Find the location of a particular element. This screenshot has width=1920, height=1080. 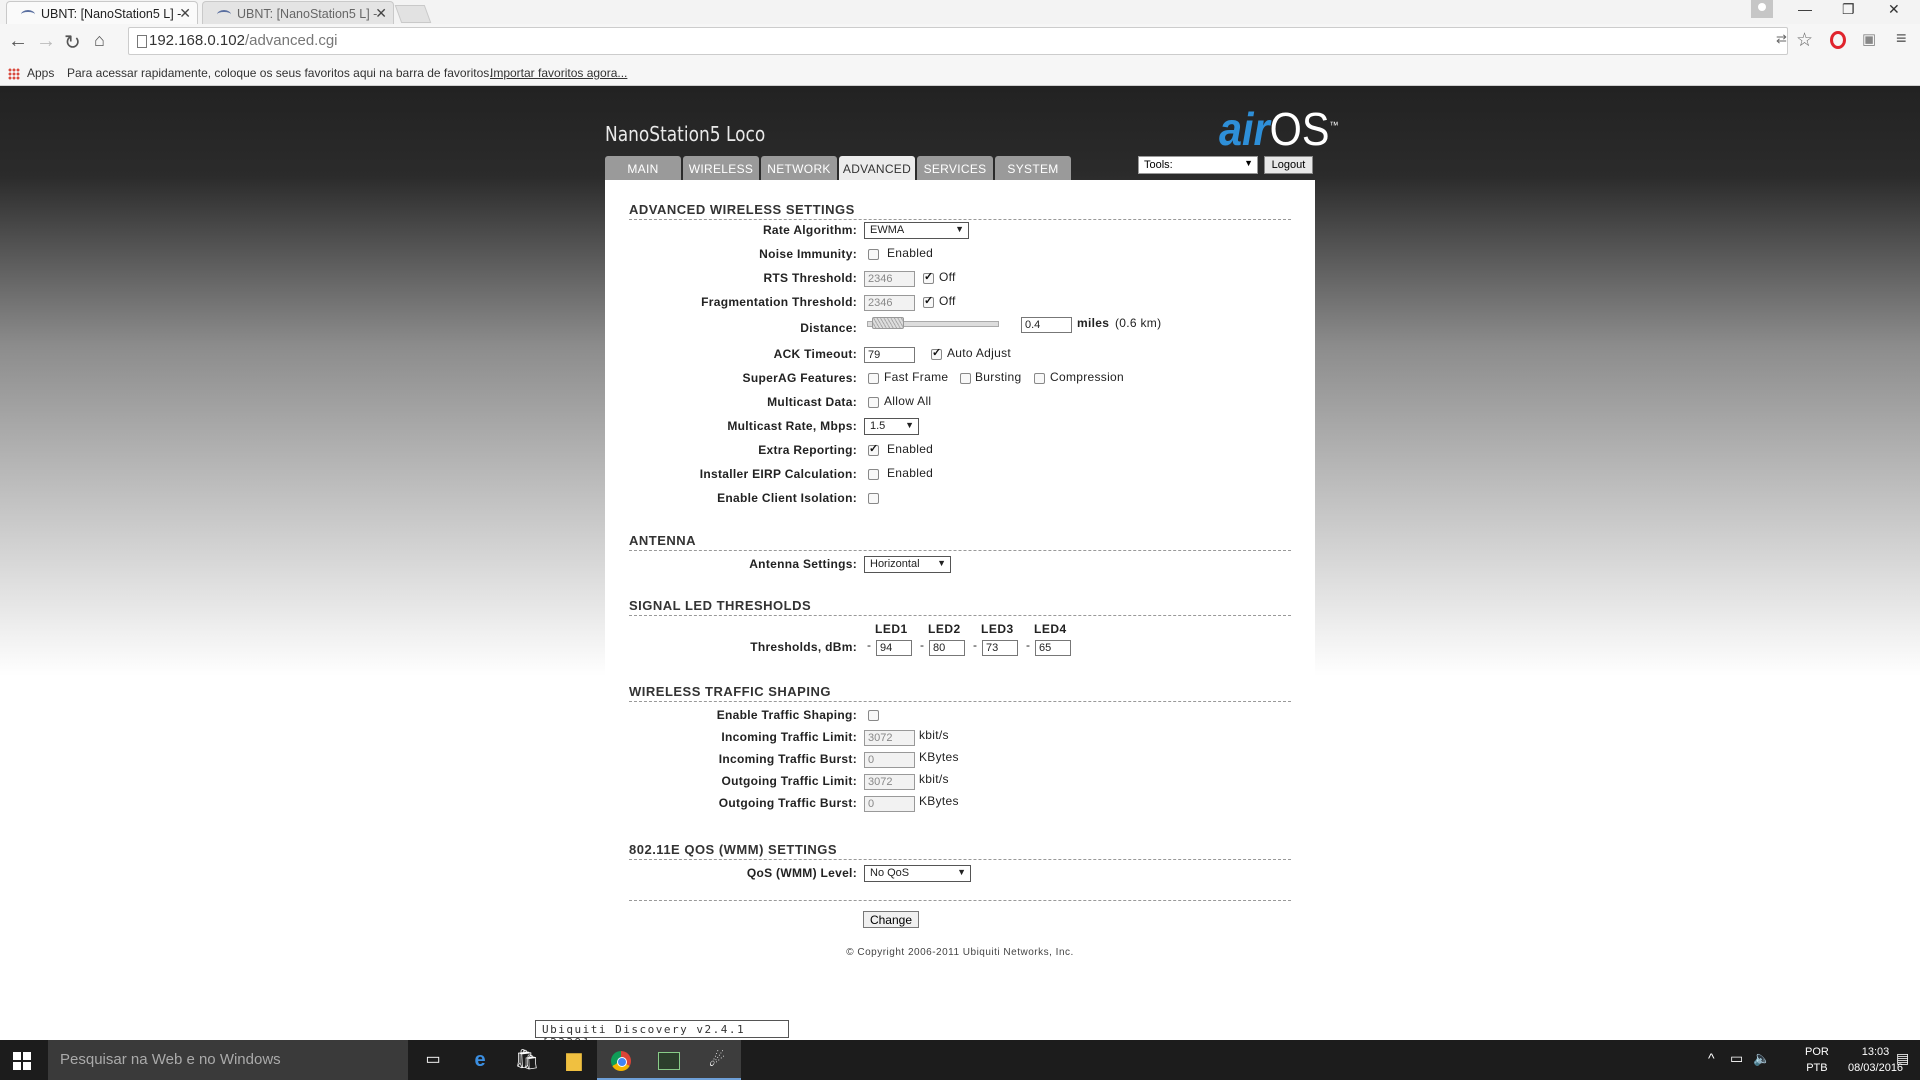

qos-level-select: No QoS ▼ is located at coordinates (917, 873).